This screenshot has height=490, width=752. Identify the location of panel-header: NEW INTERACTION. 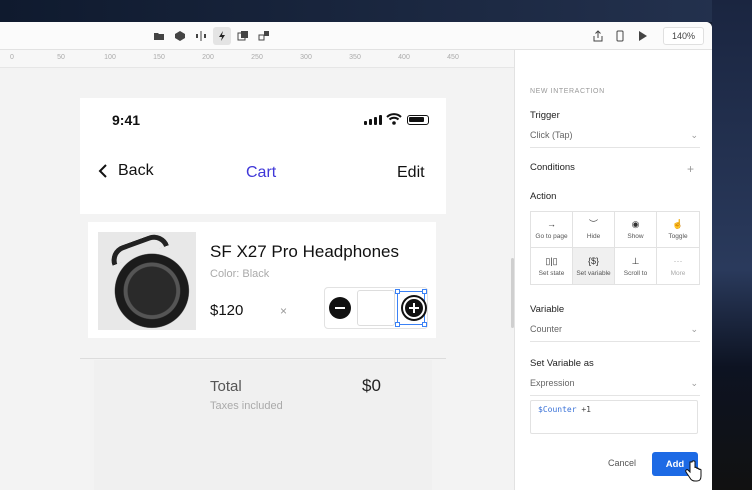
(567, 91).